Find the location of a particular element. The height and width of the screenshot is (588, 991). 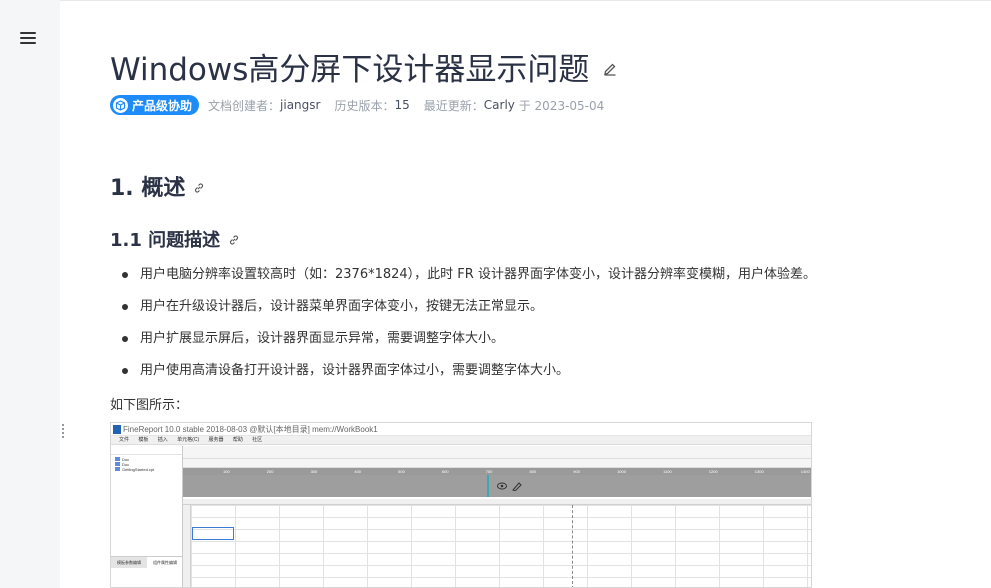

updated-label: 最近更新： is located at coordinates (453, 105).